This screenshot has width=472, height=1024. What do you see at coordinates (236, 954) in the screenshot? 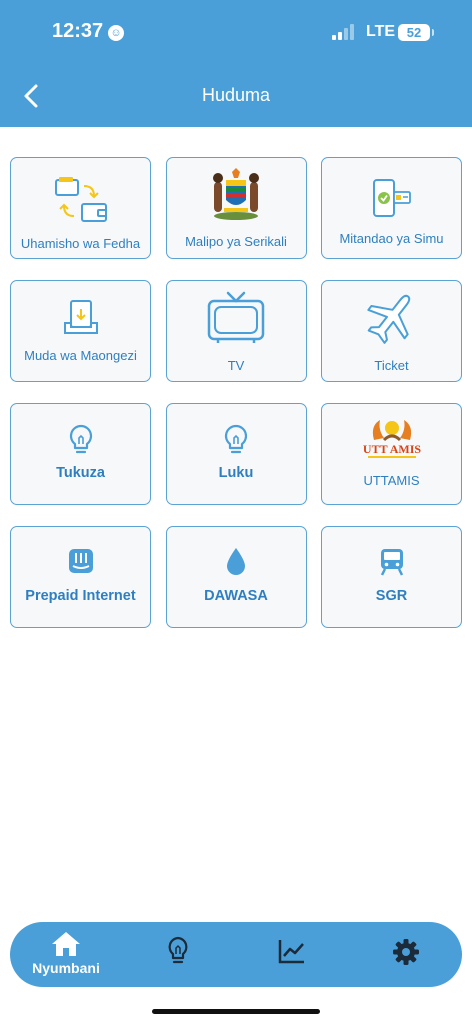
I see `bottom-nav: Nyumbani` at bounding box center [236, 954].